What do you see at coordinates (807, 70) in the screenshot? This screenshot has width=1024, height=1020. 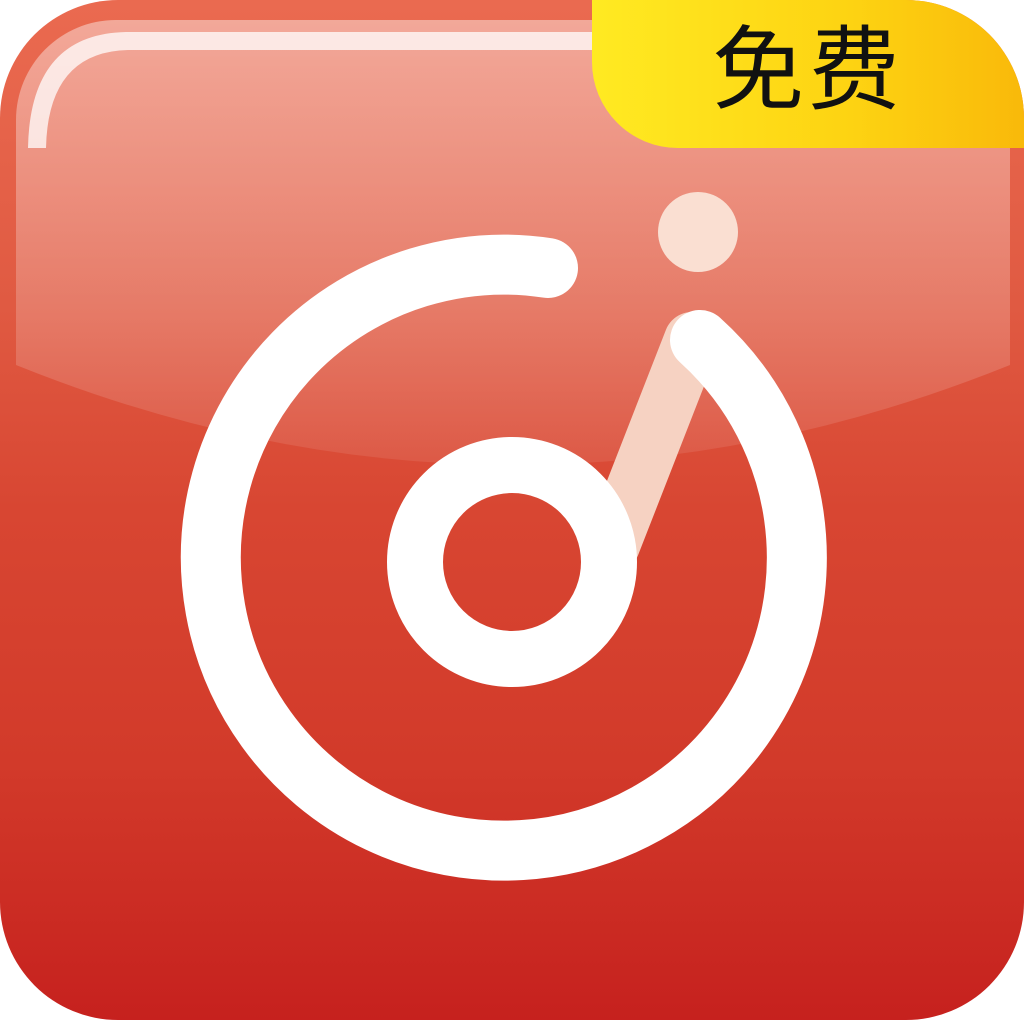 I see `free-badge-label: 免费` at bounding box center [807, 70].